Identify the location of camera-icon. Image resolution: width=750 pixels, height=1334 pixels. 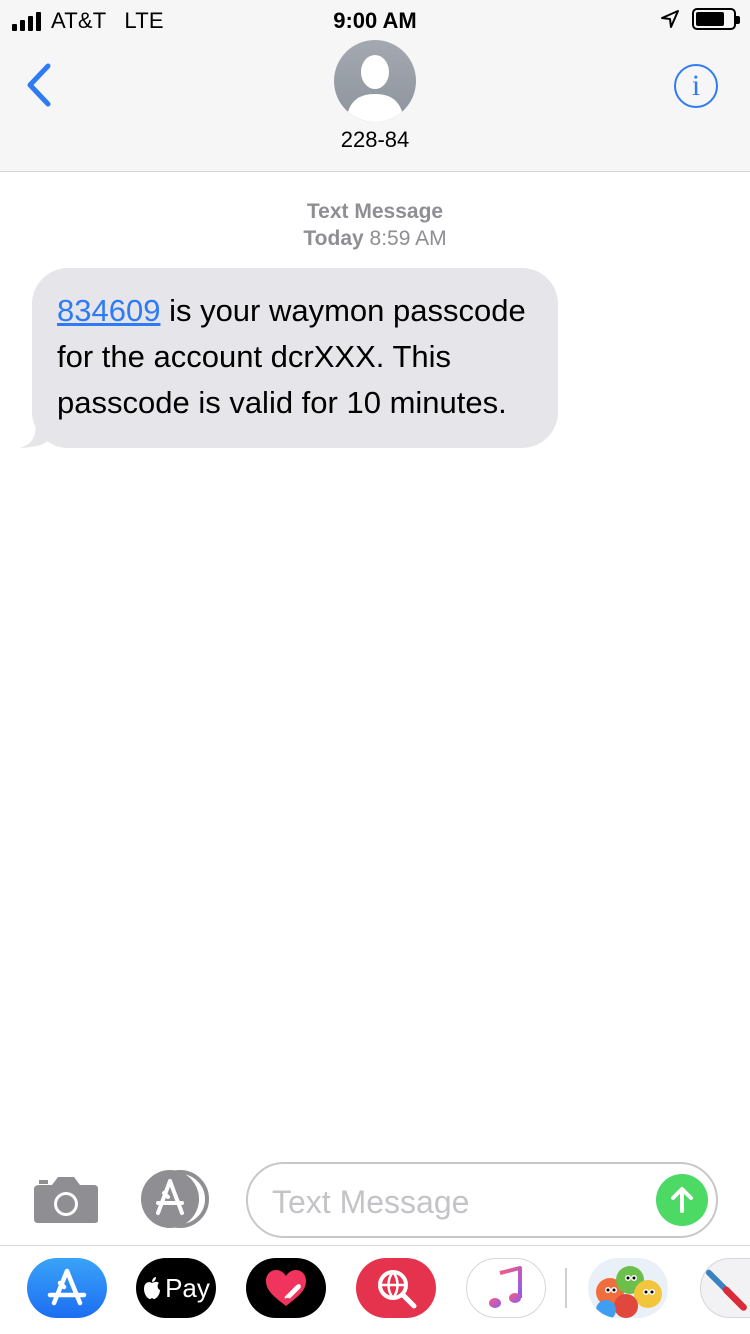
(66, 1200).